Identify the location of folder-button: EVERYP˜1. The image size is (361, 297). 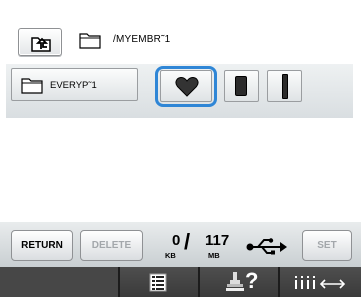
(74, 84).